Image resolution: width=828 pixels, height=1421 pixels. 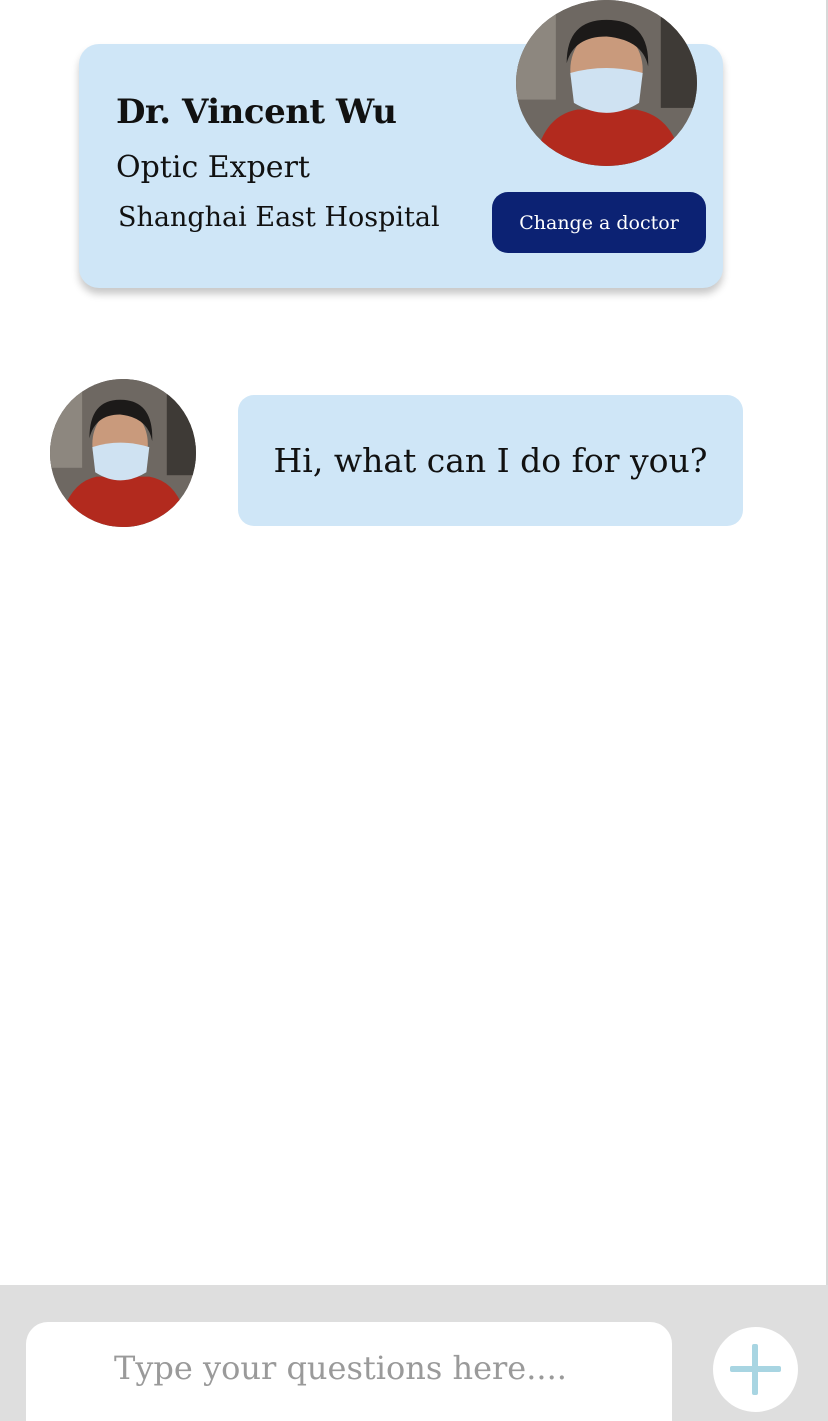 I want to click on doctor-message-text: Hi, what can I do for you?, so click(x=490, y=460).